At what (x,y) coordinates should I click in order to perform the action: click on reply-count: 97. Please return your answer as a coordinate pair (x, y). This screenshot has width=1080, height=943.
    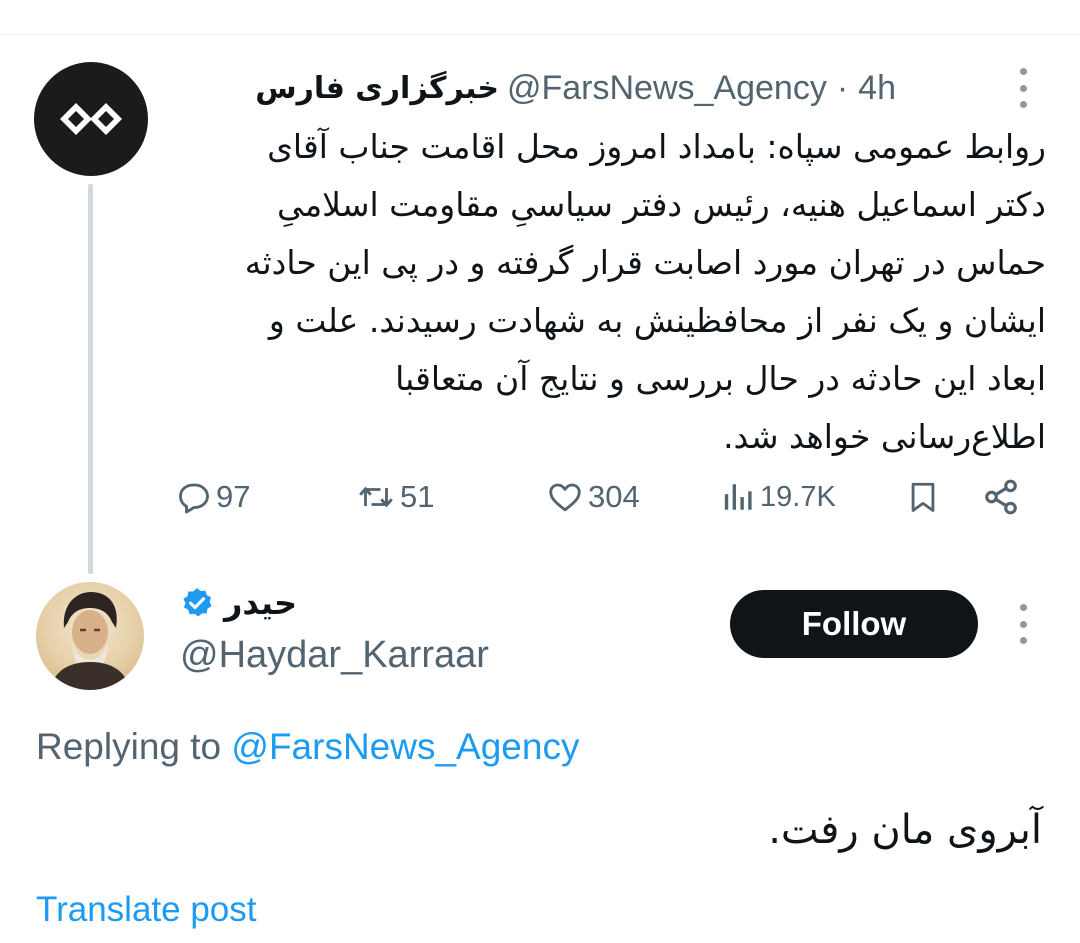
    Looking at the image, I should click on (233, 496).